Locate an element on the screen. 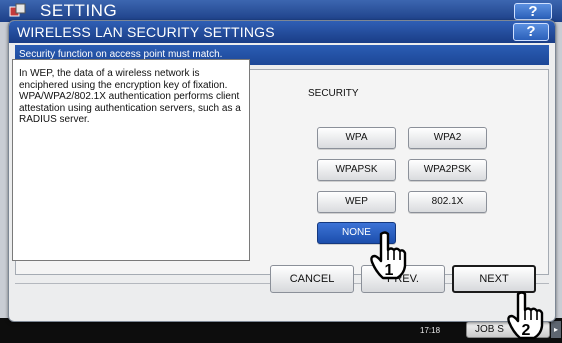 Image resolution: width=562 pixels, height=343 pixels. background-title: SETTING is located at coordinates (79, 10).